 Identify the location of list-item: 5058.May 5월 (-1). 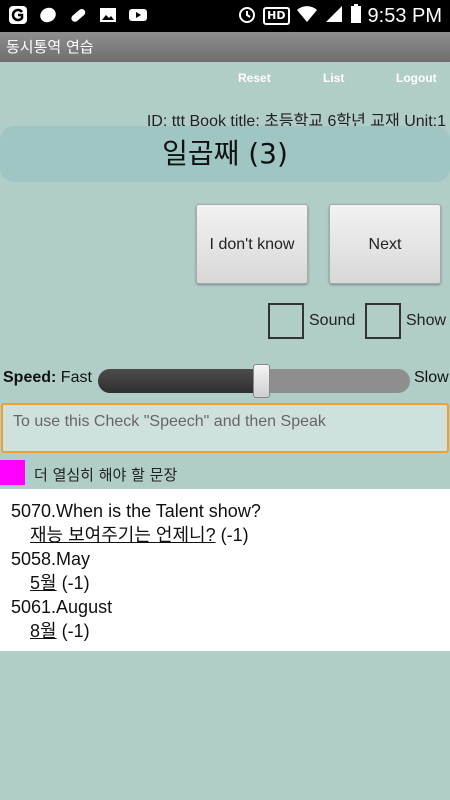
(230, 571).